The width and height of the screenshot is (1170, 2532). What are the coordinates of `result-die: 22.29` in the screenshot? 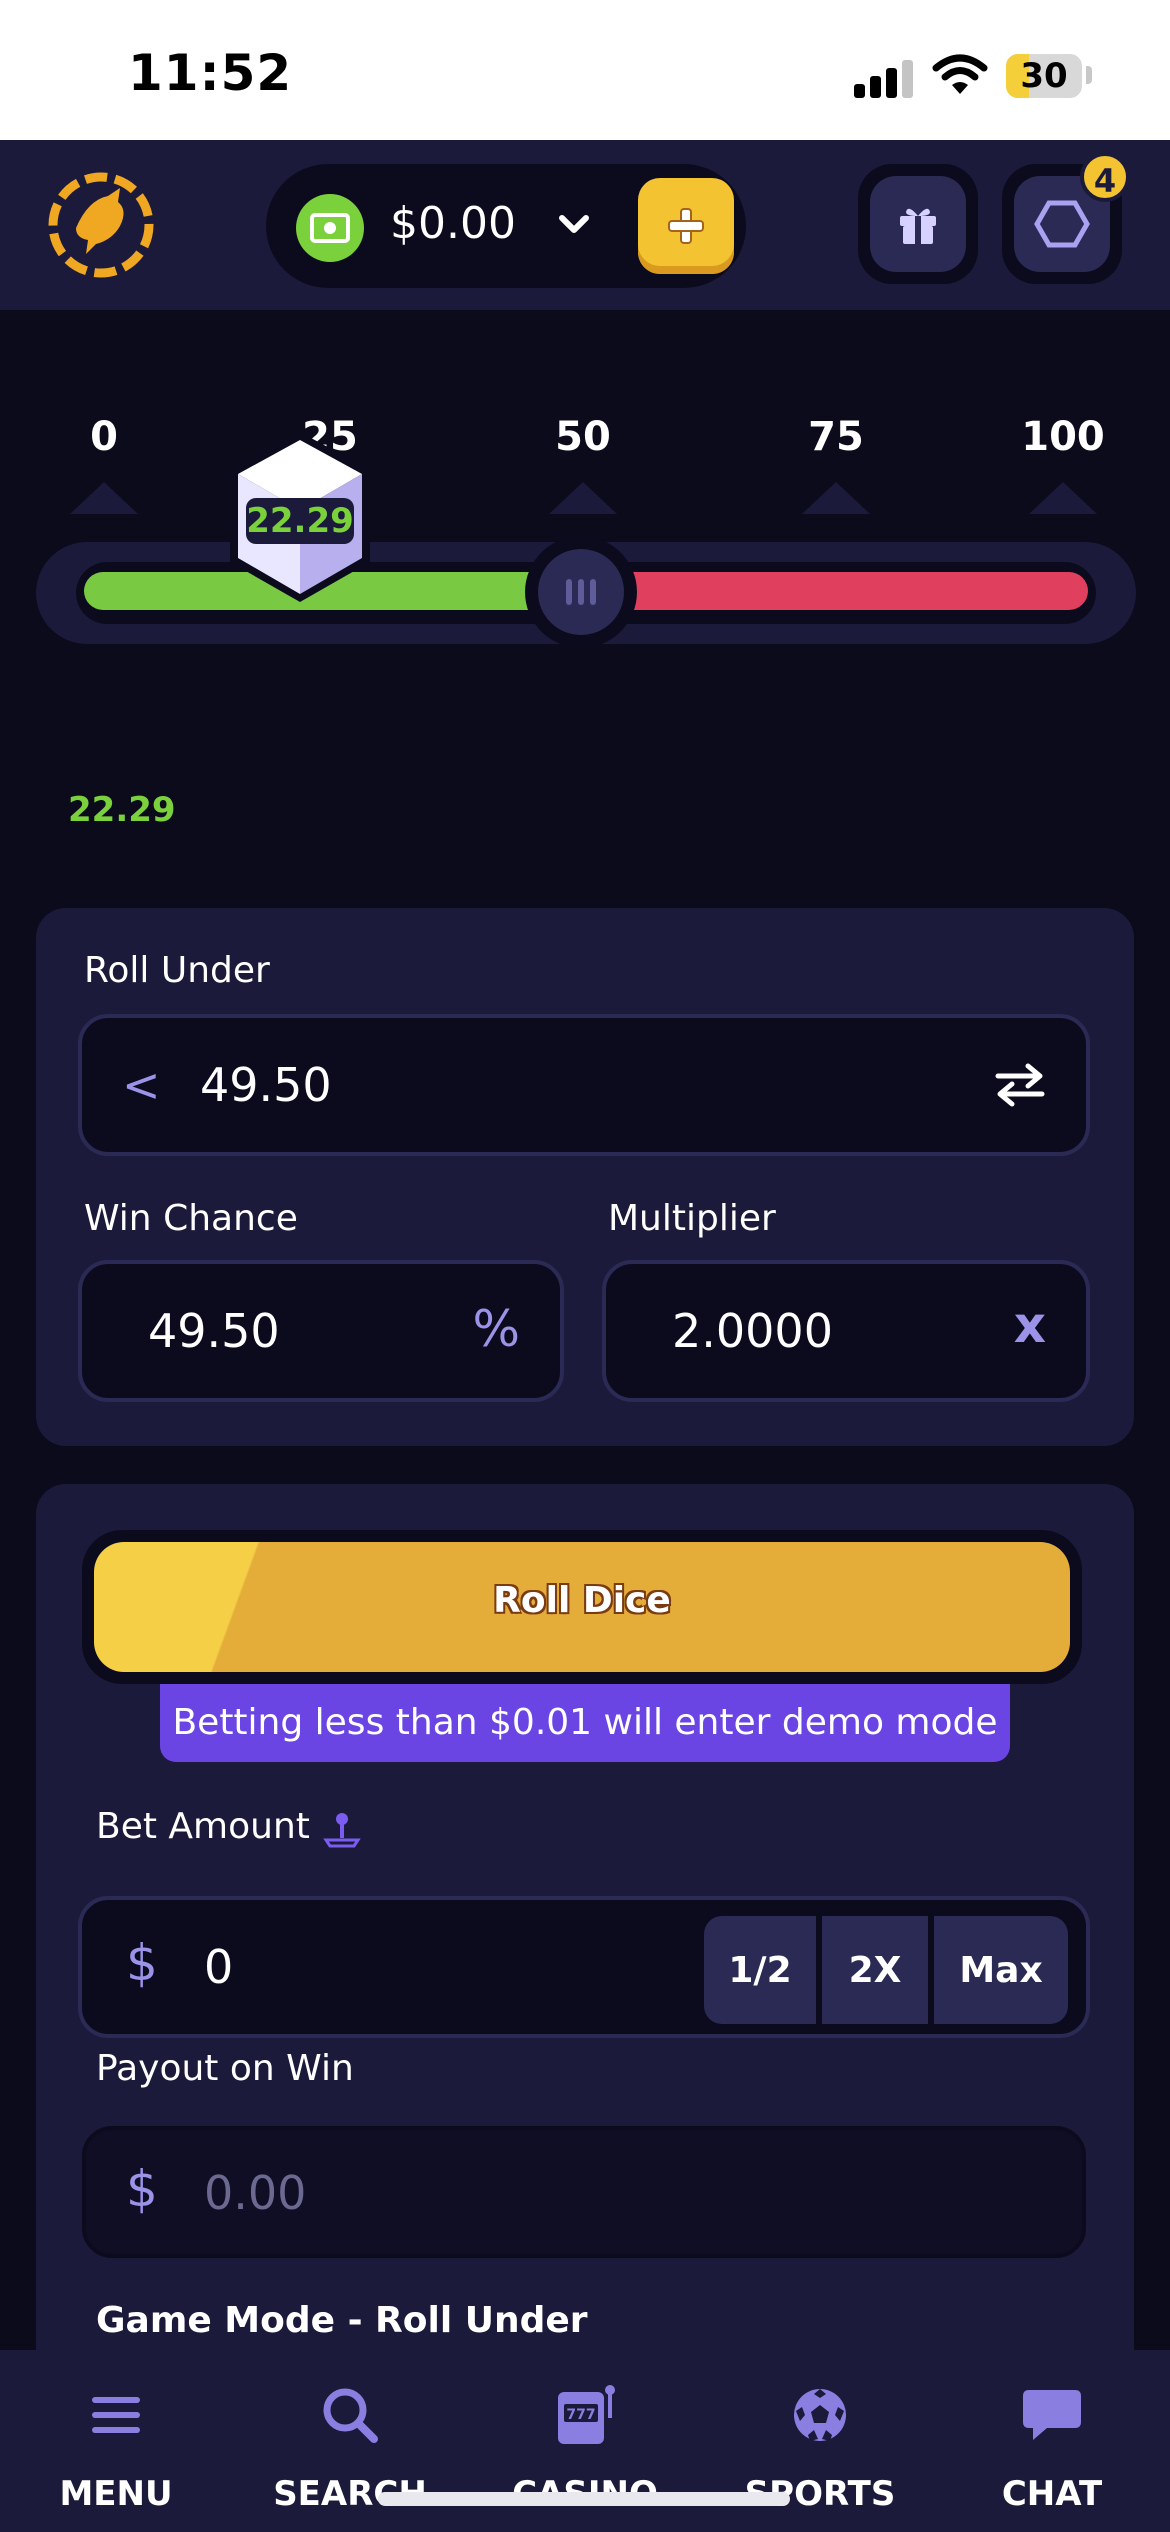 It's located at (300, 517).